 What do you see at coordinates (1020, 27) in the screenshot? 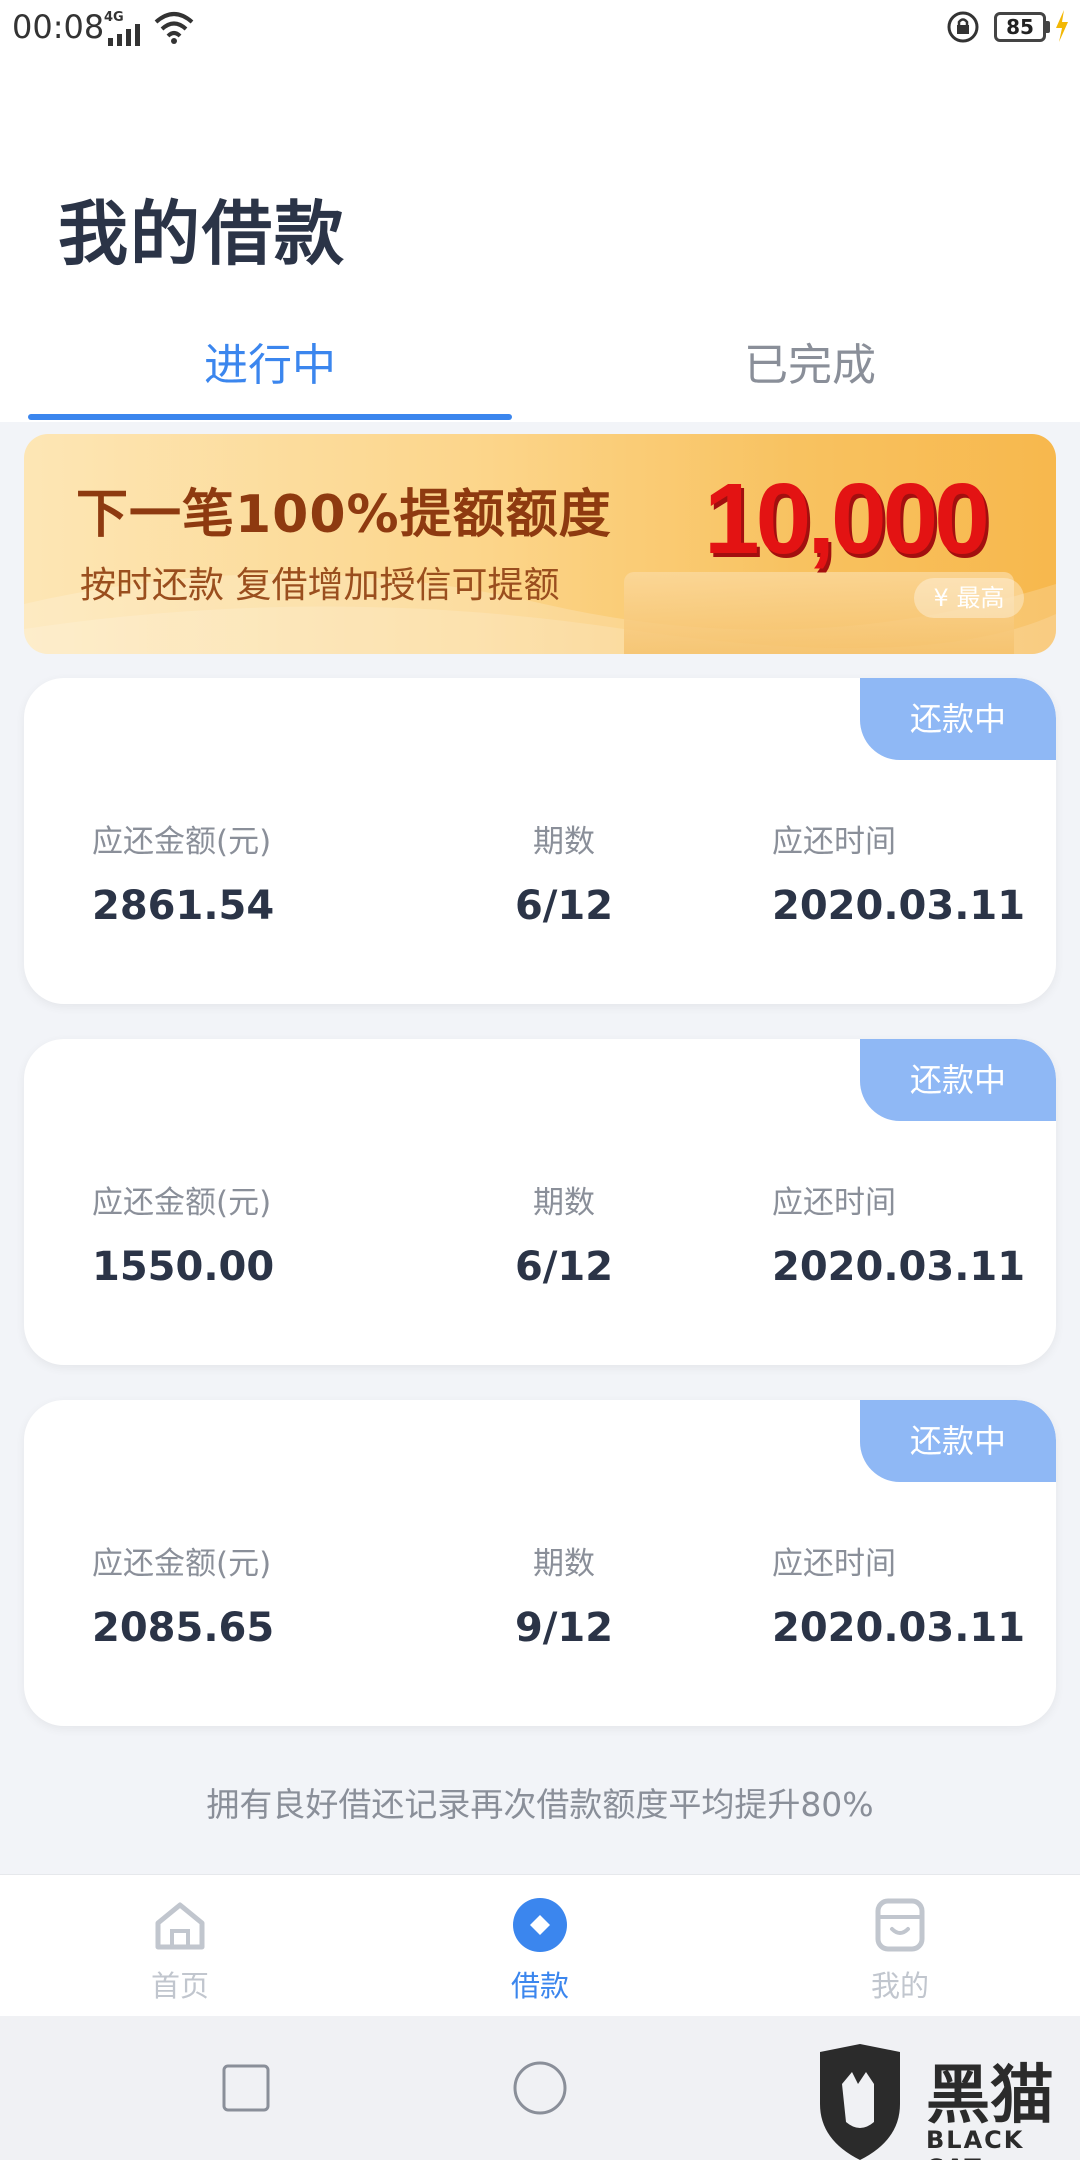
I see `battery-indicator: 85` at bounding box center [1020, 27].